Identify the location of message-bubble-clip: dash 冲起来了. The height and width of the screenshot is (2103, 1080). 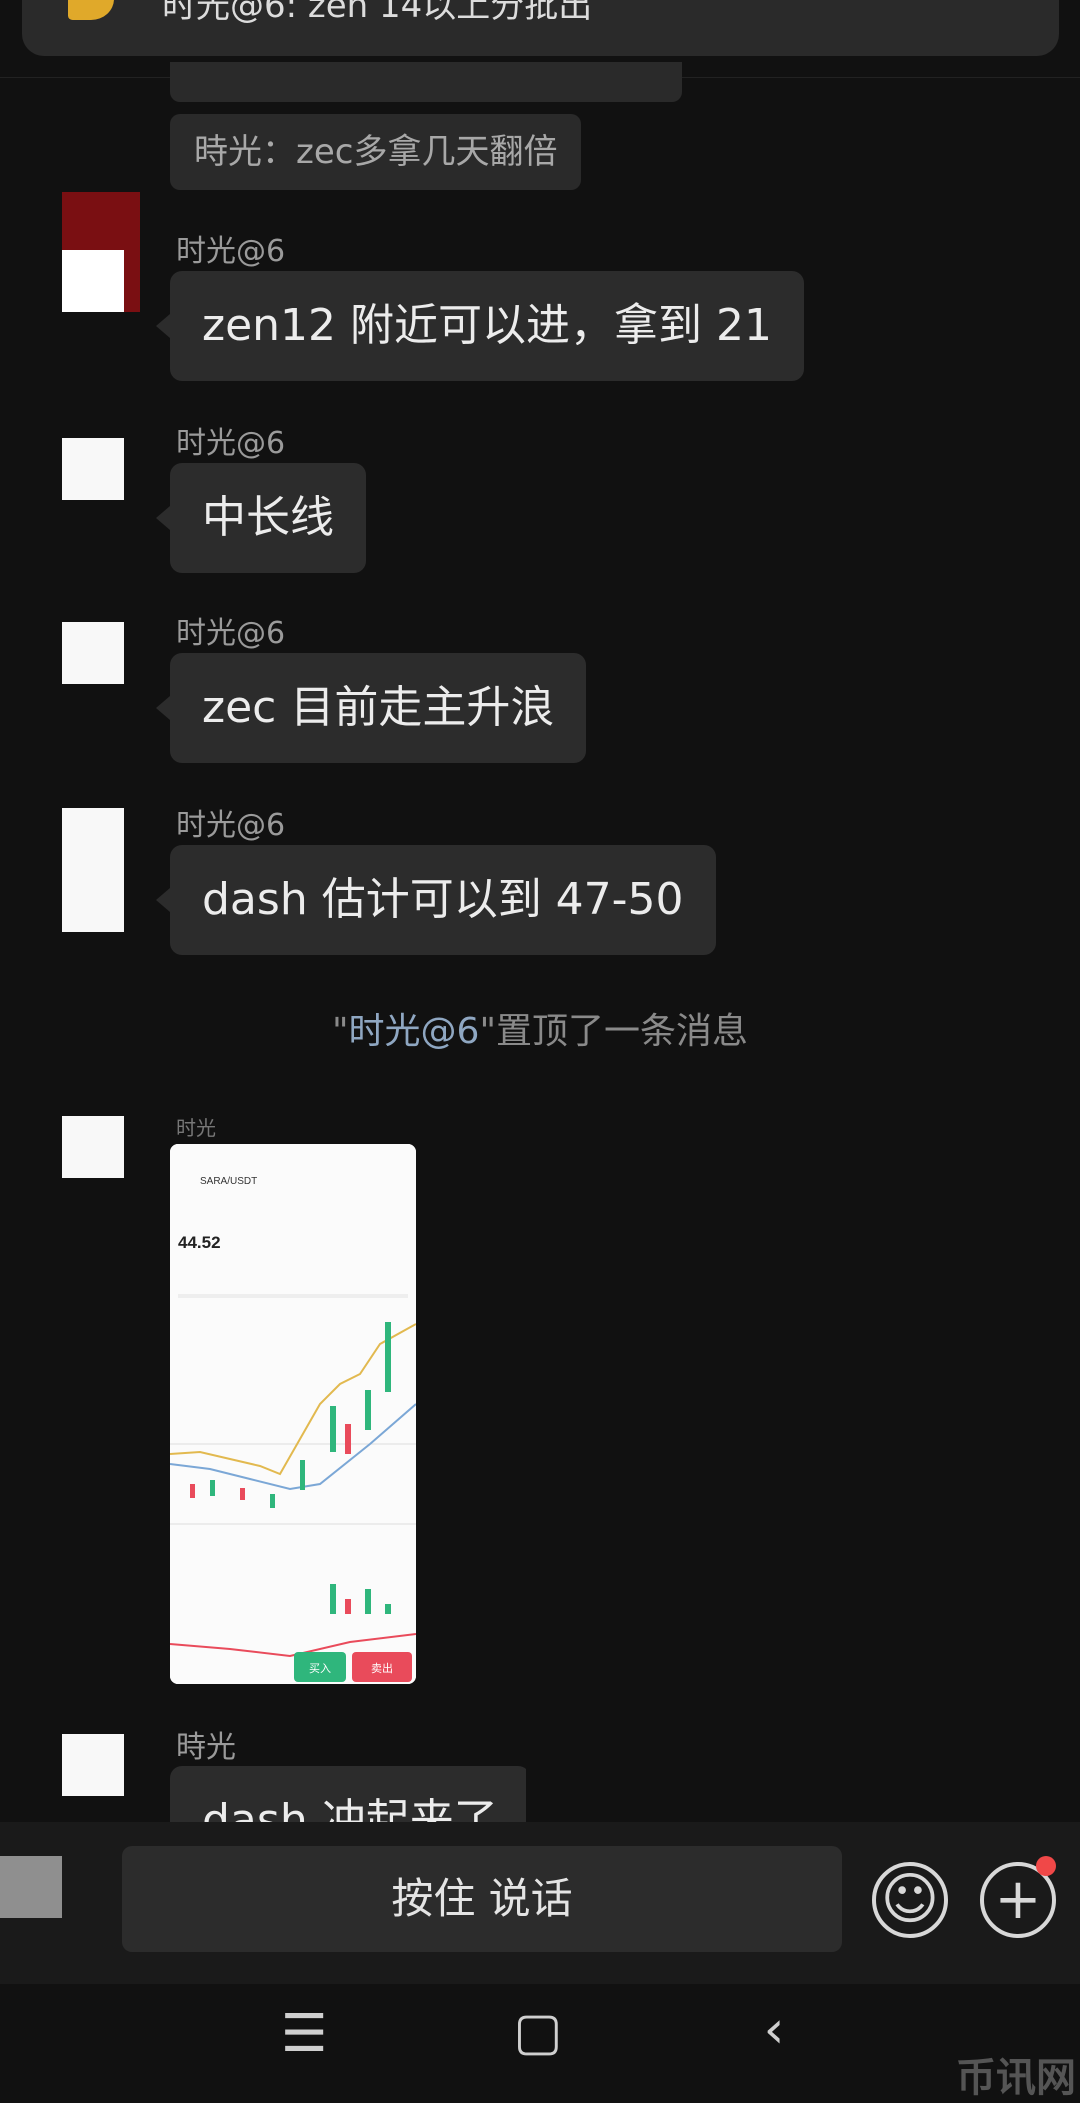
(348, 1794).